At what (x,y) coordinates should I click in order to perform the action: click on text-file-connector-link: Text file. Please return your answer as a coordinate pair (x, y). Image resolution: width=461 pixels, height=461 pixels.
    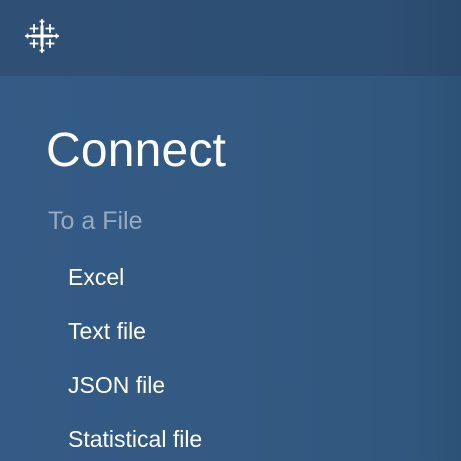
    Looking at the image, I should click on (135, 344).